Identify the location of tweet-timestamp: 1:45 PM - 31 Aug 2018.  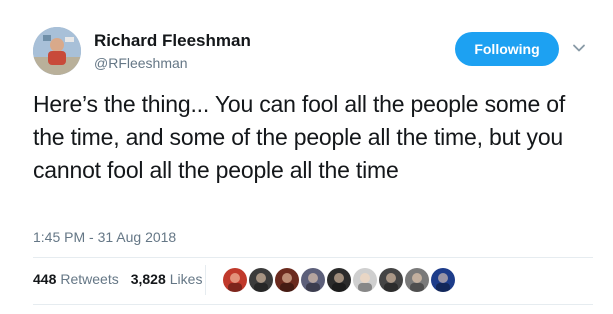
(104, 237).